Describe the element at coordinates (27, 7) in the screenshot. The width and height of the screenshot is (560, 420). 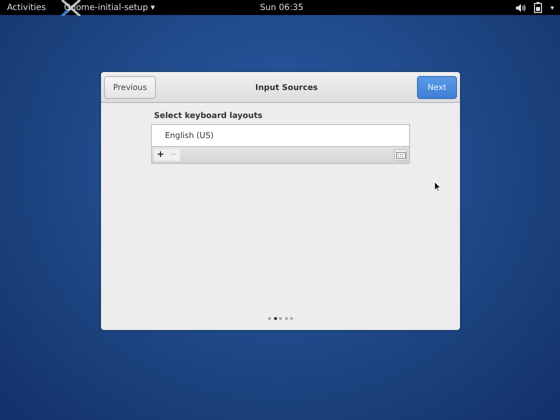
I see `activities-button: Activities` at that location.